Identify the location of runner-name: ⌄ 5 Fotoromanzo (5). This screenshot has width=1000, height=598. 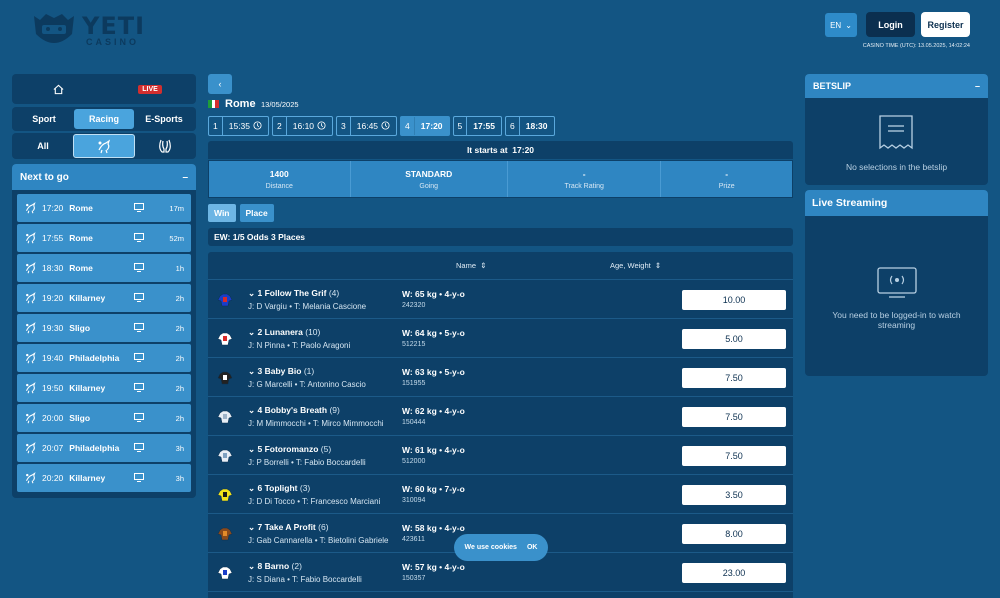
(289, 449).